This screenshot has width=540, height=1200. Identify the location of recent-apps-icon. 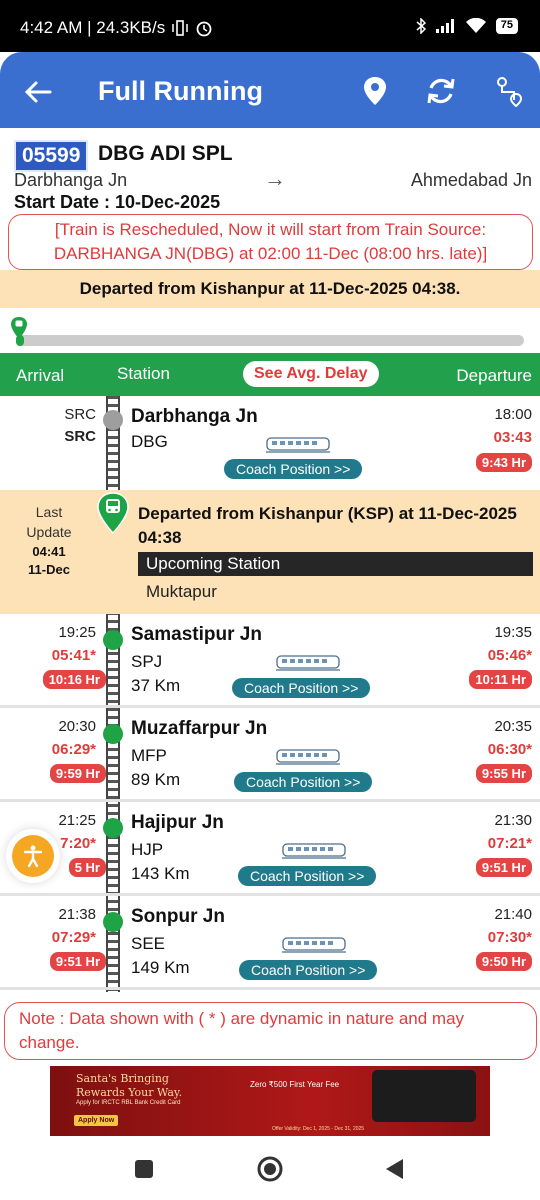
(144, 1169).